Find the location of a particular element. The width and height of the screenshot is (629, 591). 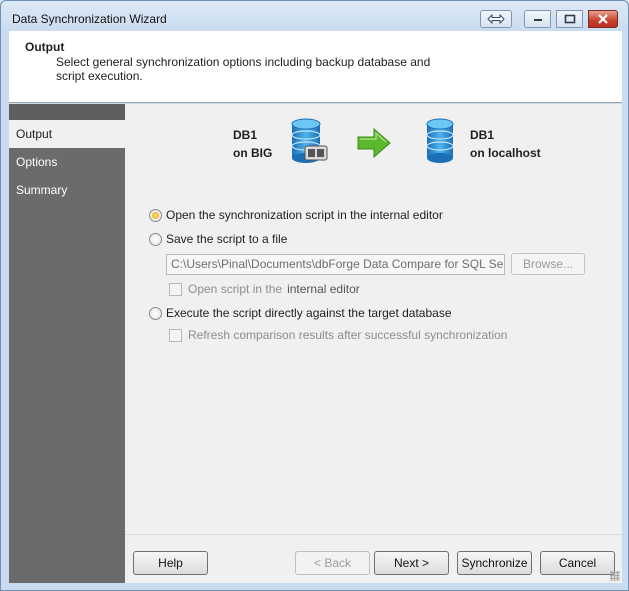

execute-directly-radio is located at coordinates (155, 313).